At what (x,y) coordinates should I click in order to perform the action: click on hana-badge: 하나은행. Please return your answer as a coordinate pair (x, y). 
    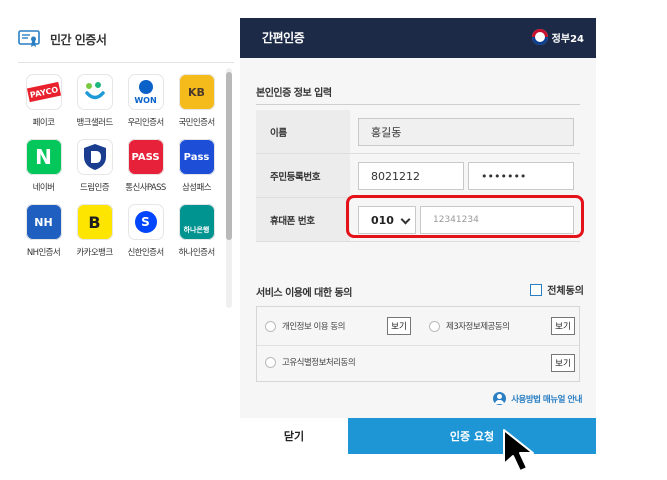
    Looking at the image, I should click on (196, 230).